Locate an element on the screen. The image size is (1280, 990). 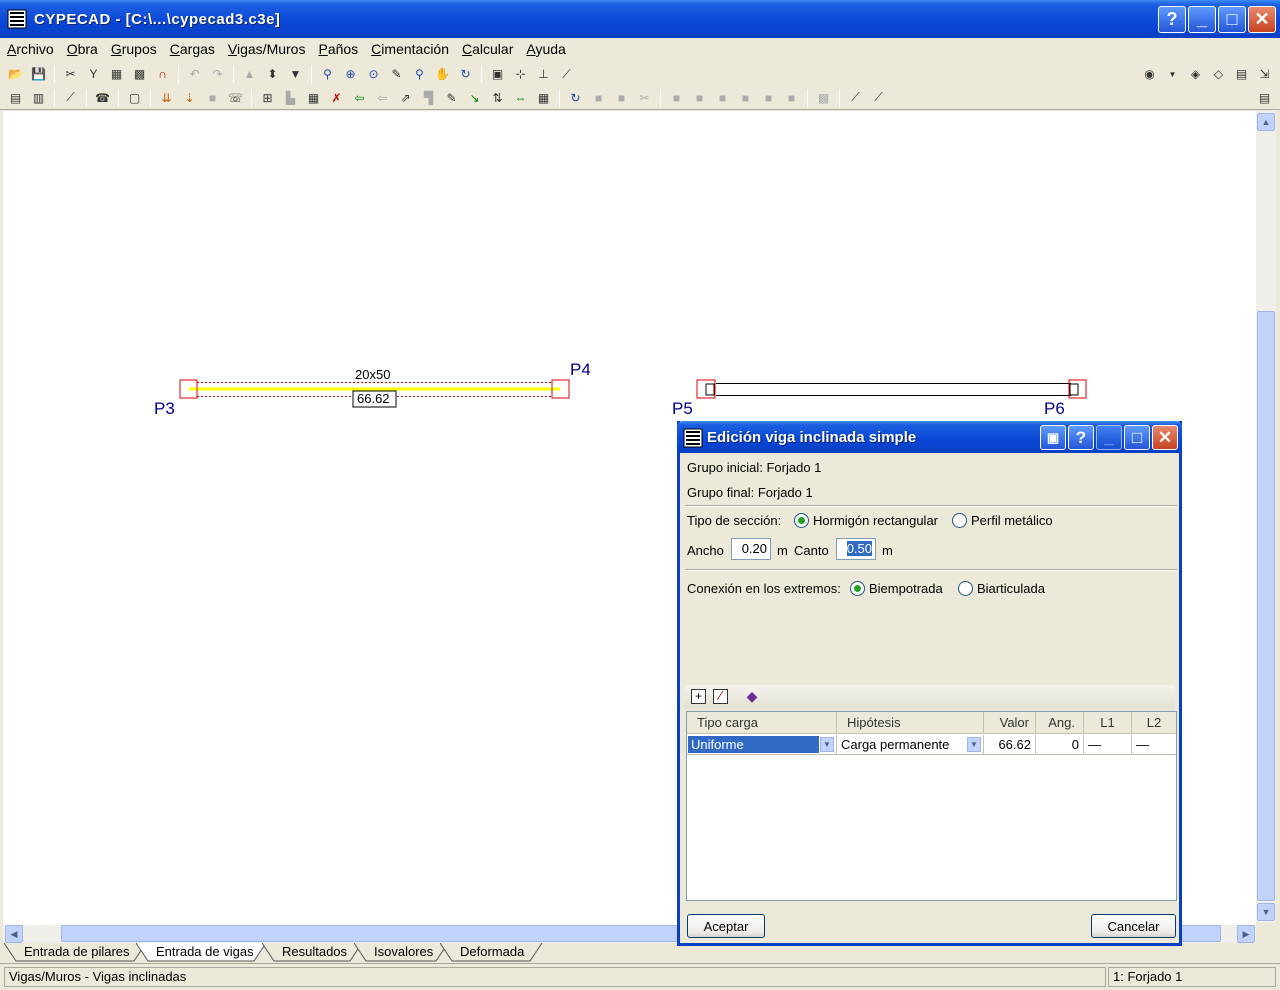
vertical-scroll-thumb is located at coordinates (1266, 606).